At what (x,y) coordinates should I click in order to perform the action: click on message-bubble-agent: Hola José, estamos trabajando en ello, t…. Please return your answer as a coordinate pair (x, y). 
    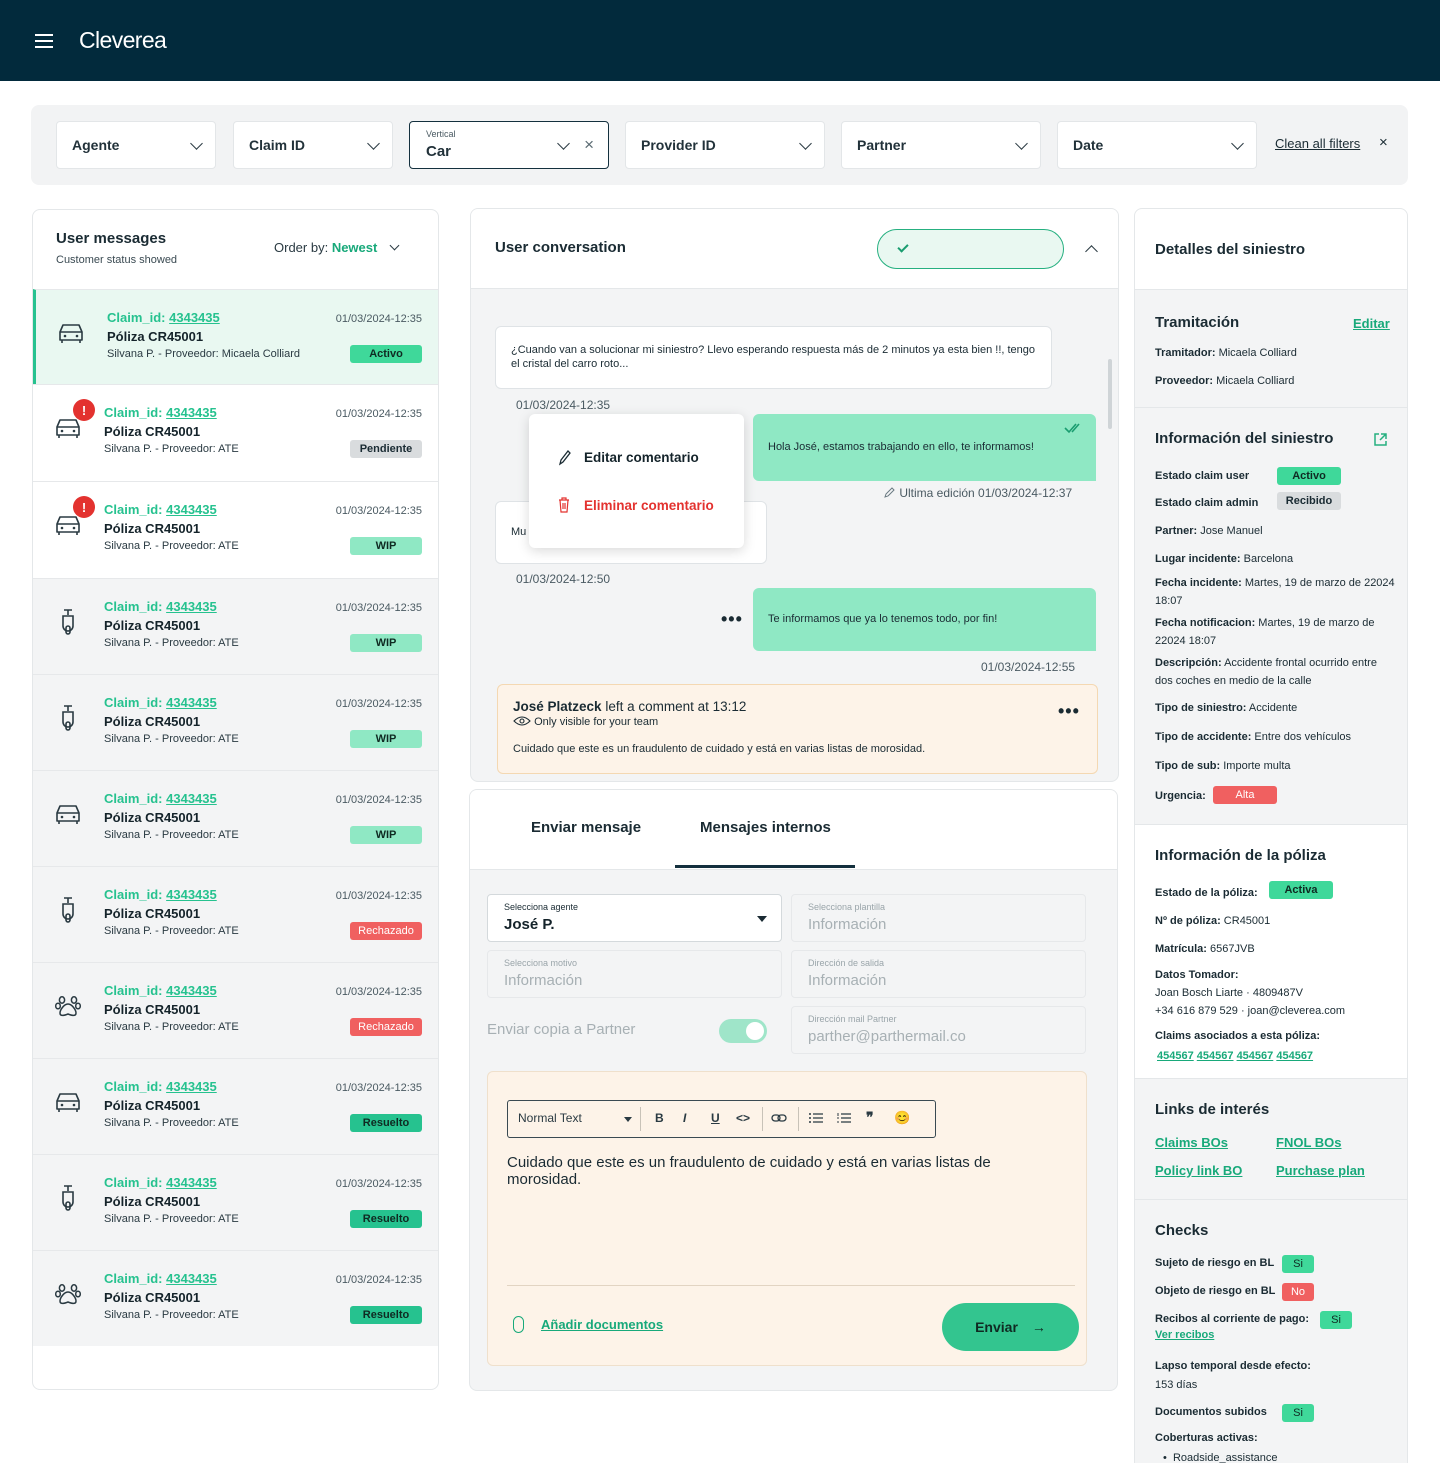
    Looking at the image, I should click on (924, 447).